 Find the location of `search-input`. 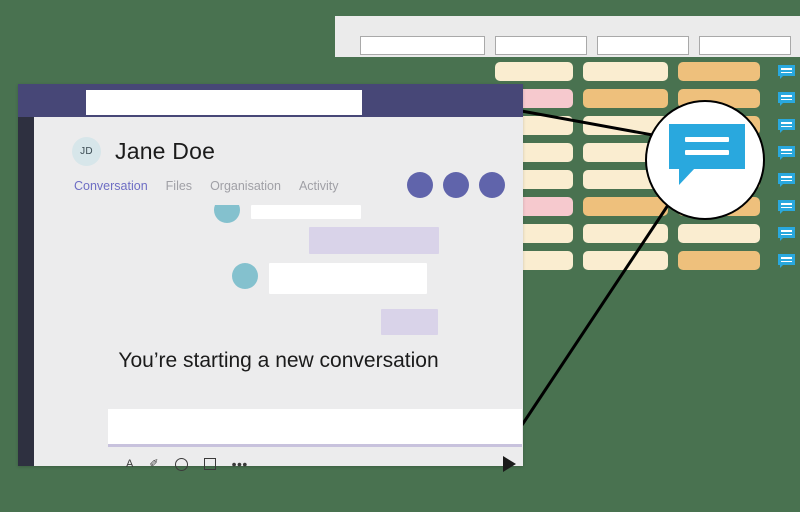

search-input is located at coordinates (224, 102).